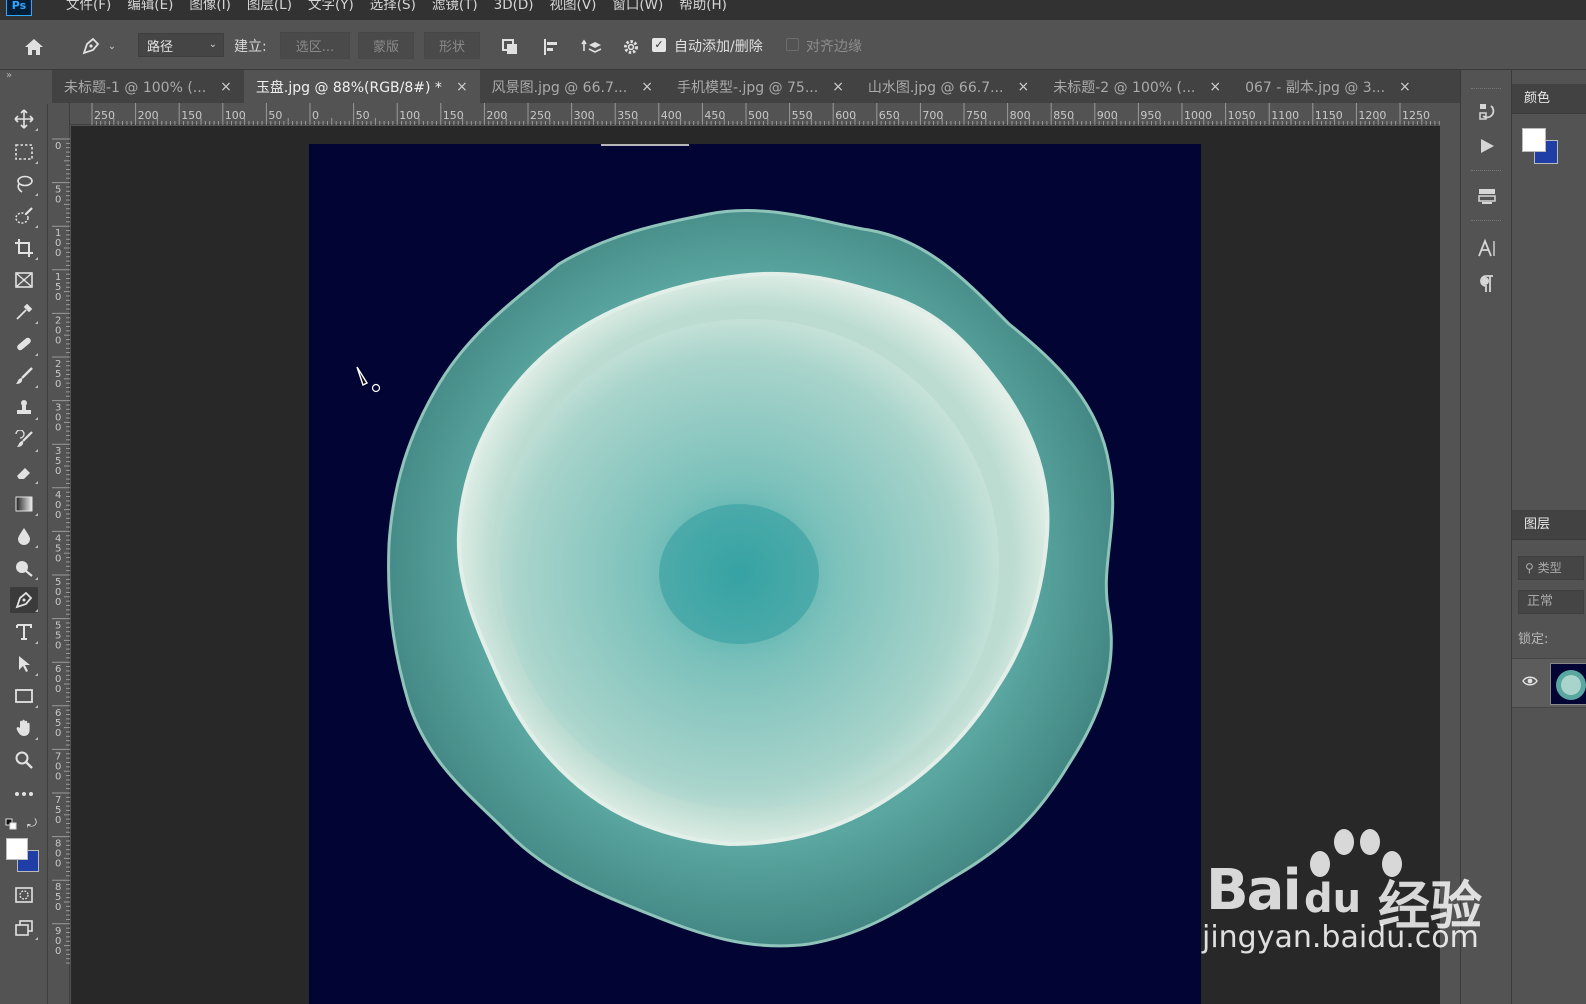  Describe the element at coordinates (703, 6) in the screenshot. I see `menu-help: 帮助(H)` at that location.